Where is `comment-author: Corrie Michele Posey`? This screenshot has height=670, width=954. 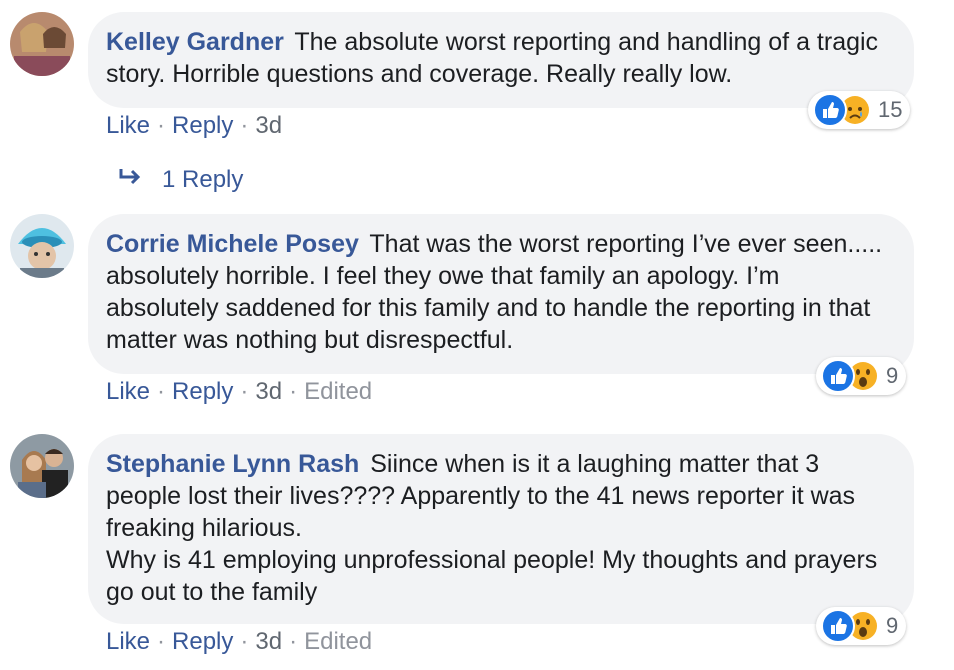
comment-author: Corrie Michele Posey is located at coordinates (232, 244).